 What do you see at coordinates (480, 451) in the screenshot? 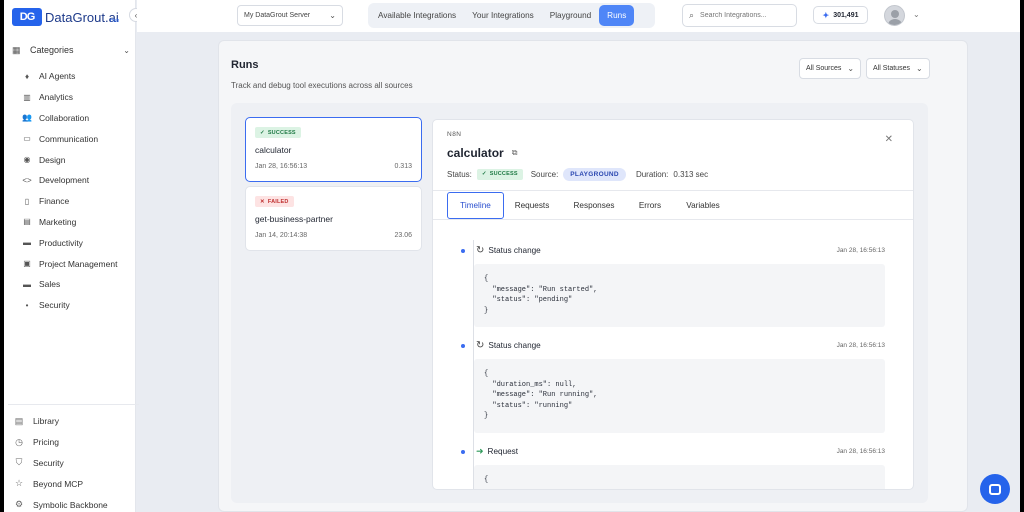
I see `arrow-right-icon: ➜` at bounding box center [480, 451].